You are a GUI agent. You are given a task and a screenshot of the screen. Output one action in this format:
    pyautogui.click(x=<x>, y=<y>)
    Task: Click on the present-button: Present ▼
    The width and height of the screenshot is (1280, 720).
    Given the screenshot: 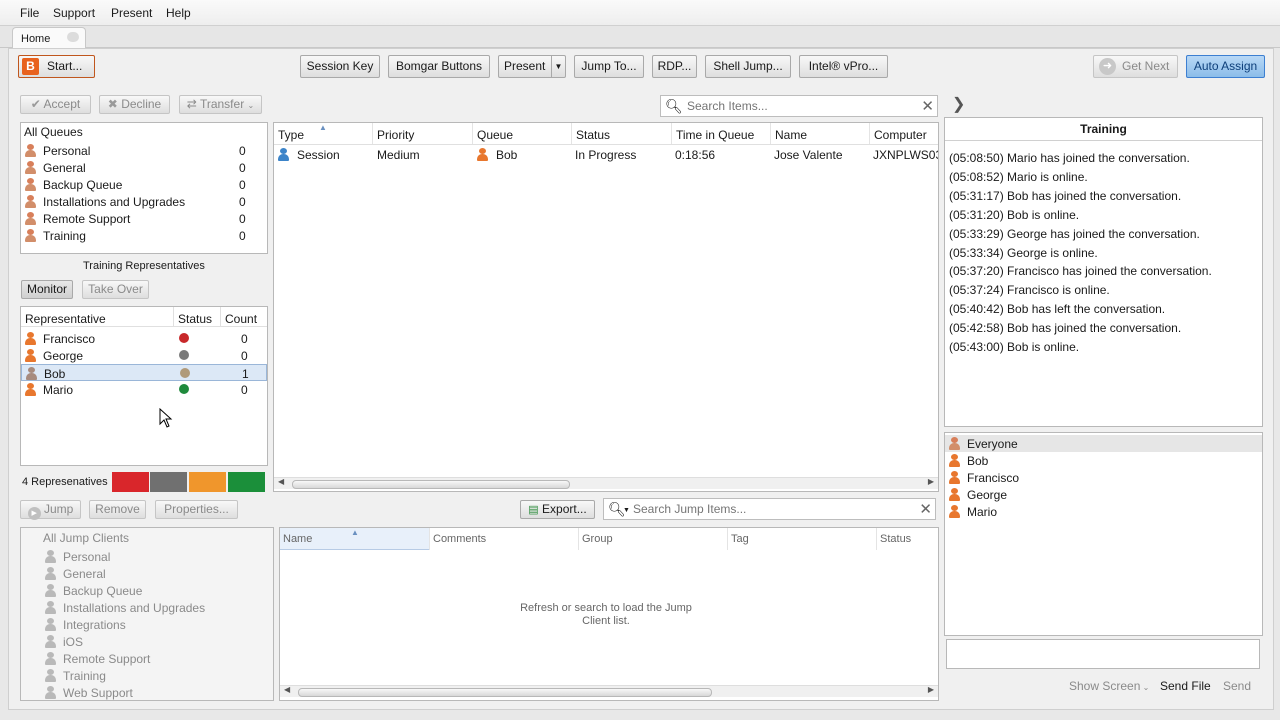 What is the action you would take?
    pyautogui.click(x=532, y=66)
    